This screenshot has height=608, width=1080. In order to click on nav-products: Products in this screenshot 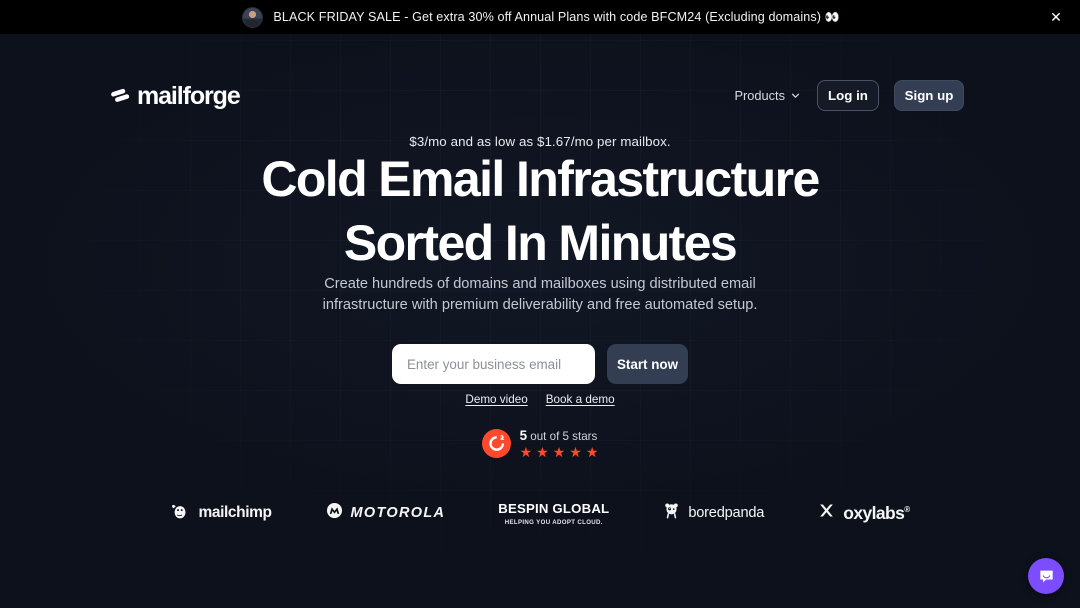, I will do `click(767, 95)`.